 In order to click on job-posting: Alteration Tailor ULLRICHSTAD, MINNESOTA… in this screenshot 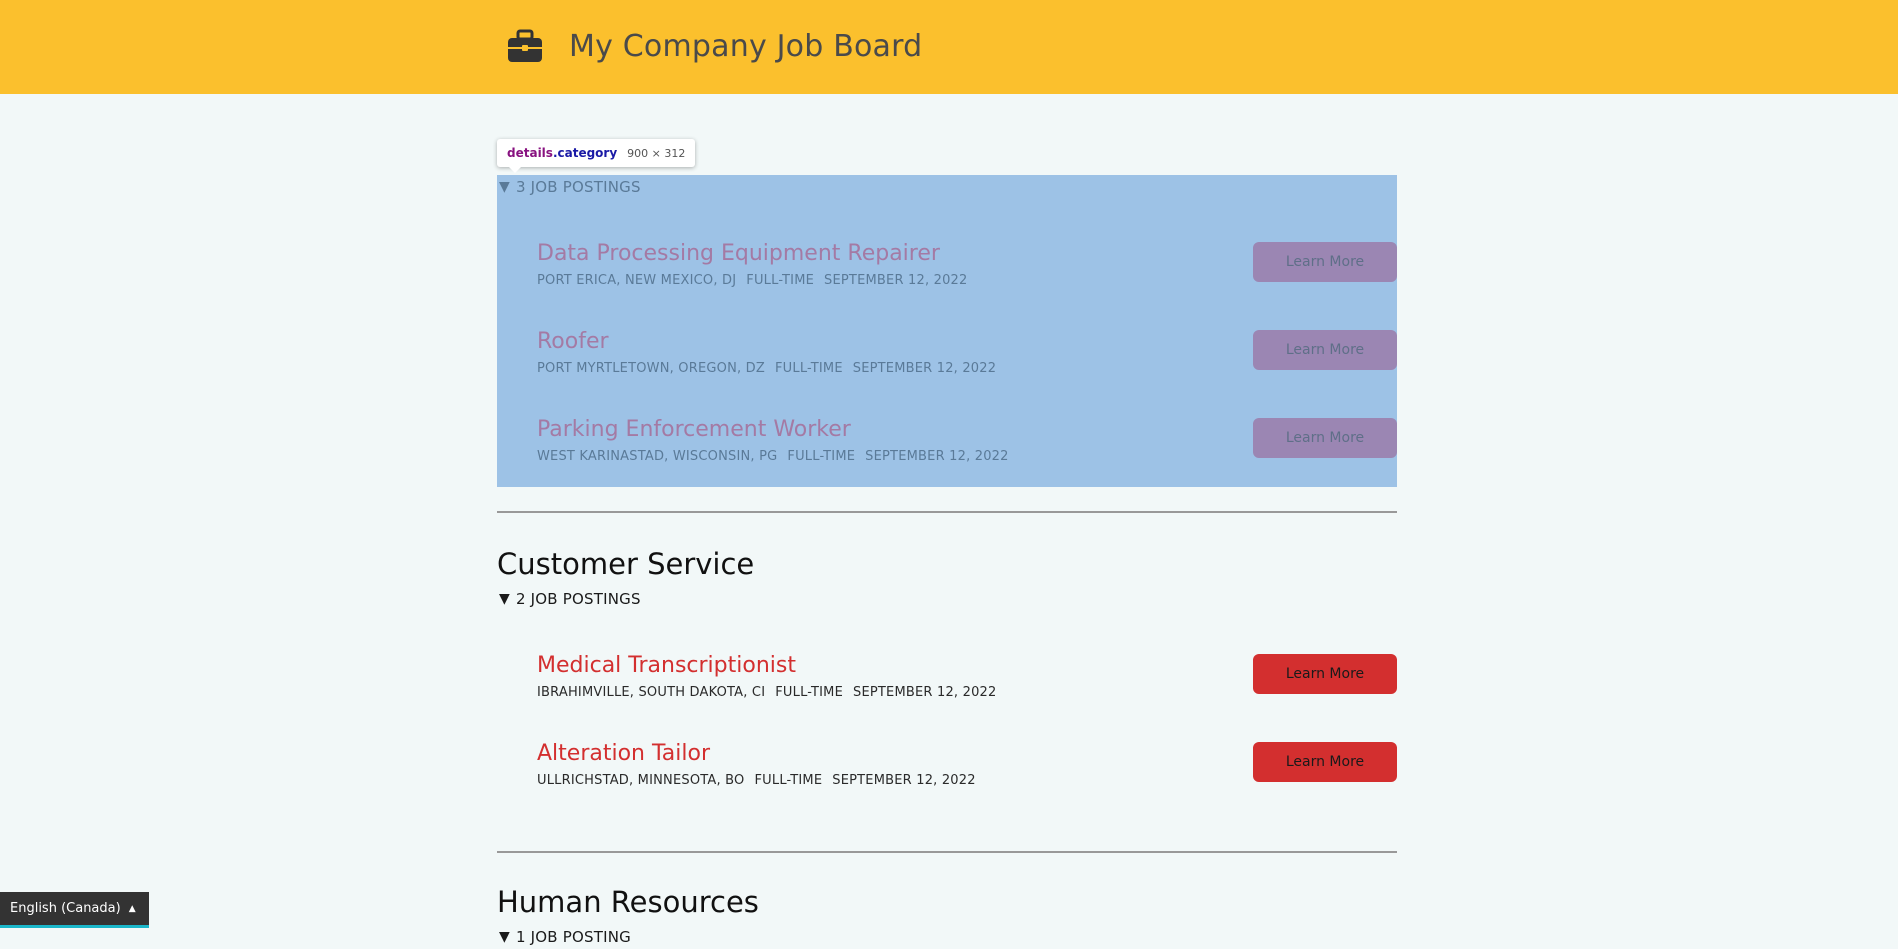, I will do `click(947, 783)`.